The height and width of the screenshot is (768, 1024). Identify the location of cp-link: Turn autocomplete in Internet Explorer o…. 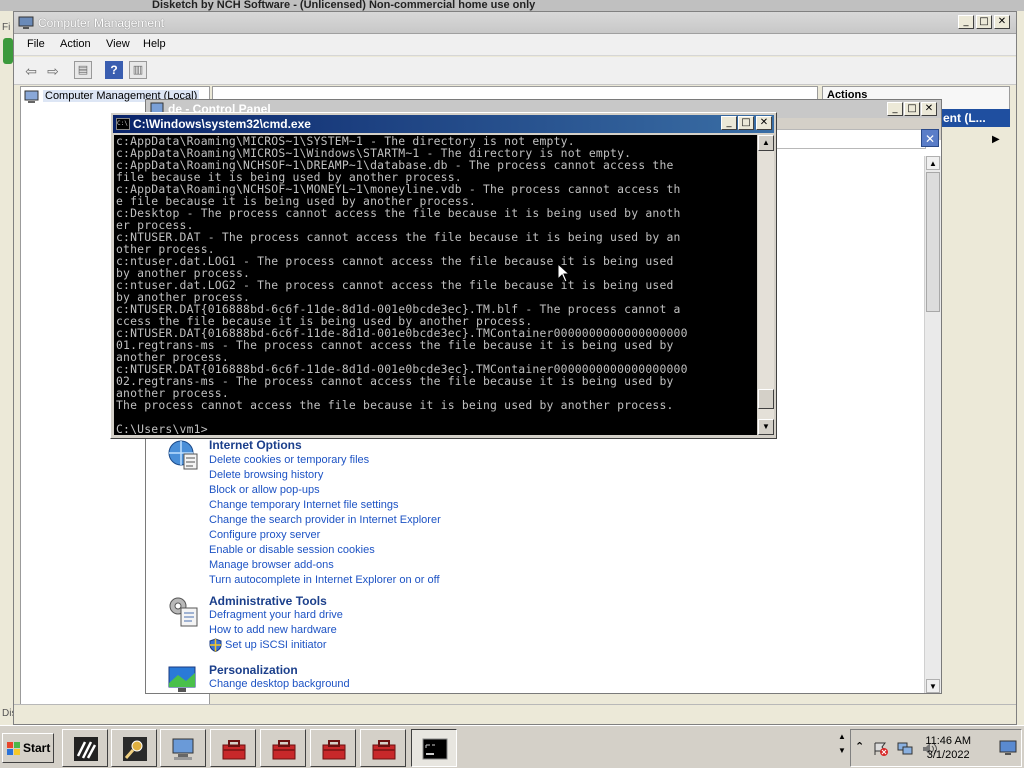
(324, 580).